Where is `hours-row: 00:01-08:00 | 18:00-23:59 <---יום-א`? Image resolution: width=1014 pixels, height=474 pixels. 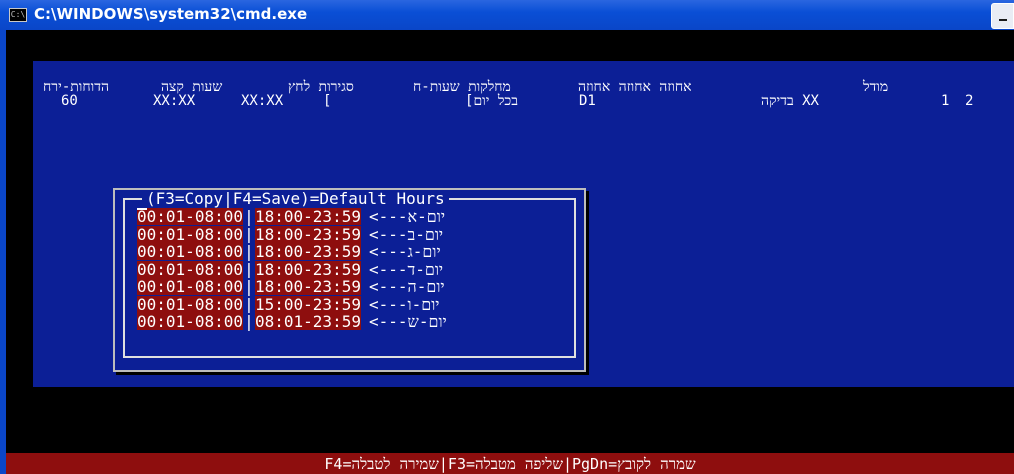
hours-row: 00:01-08:00 | 18:00-23:59 <---יום-א is located at coordinates (292, 217).